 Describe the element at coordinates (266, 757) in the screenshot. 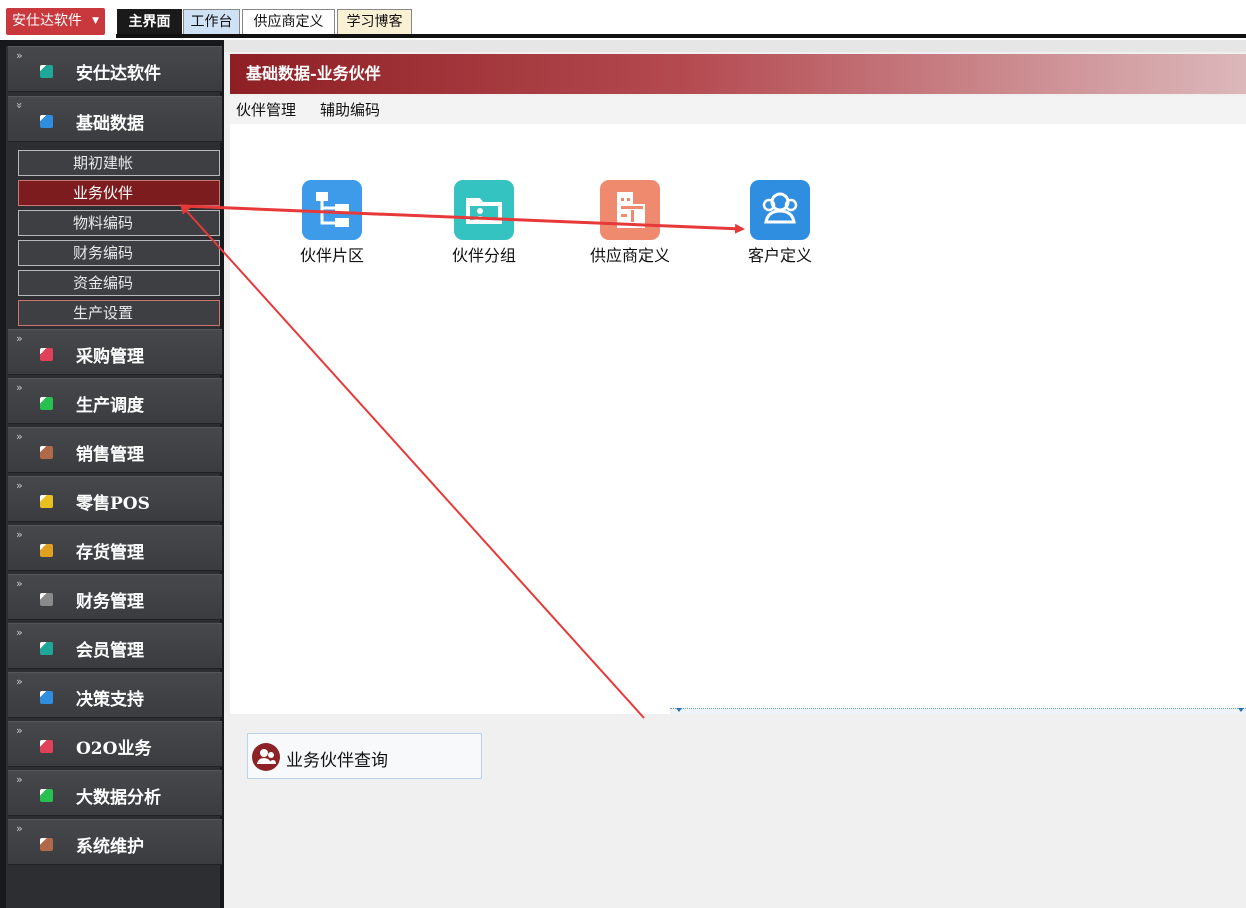

I see `partner-icon` at that location.